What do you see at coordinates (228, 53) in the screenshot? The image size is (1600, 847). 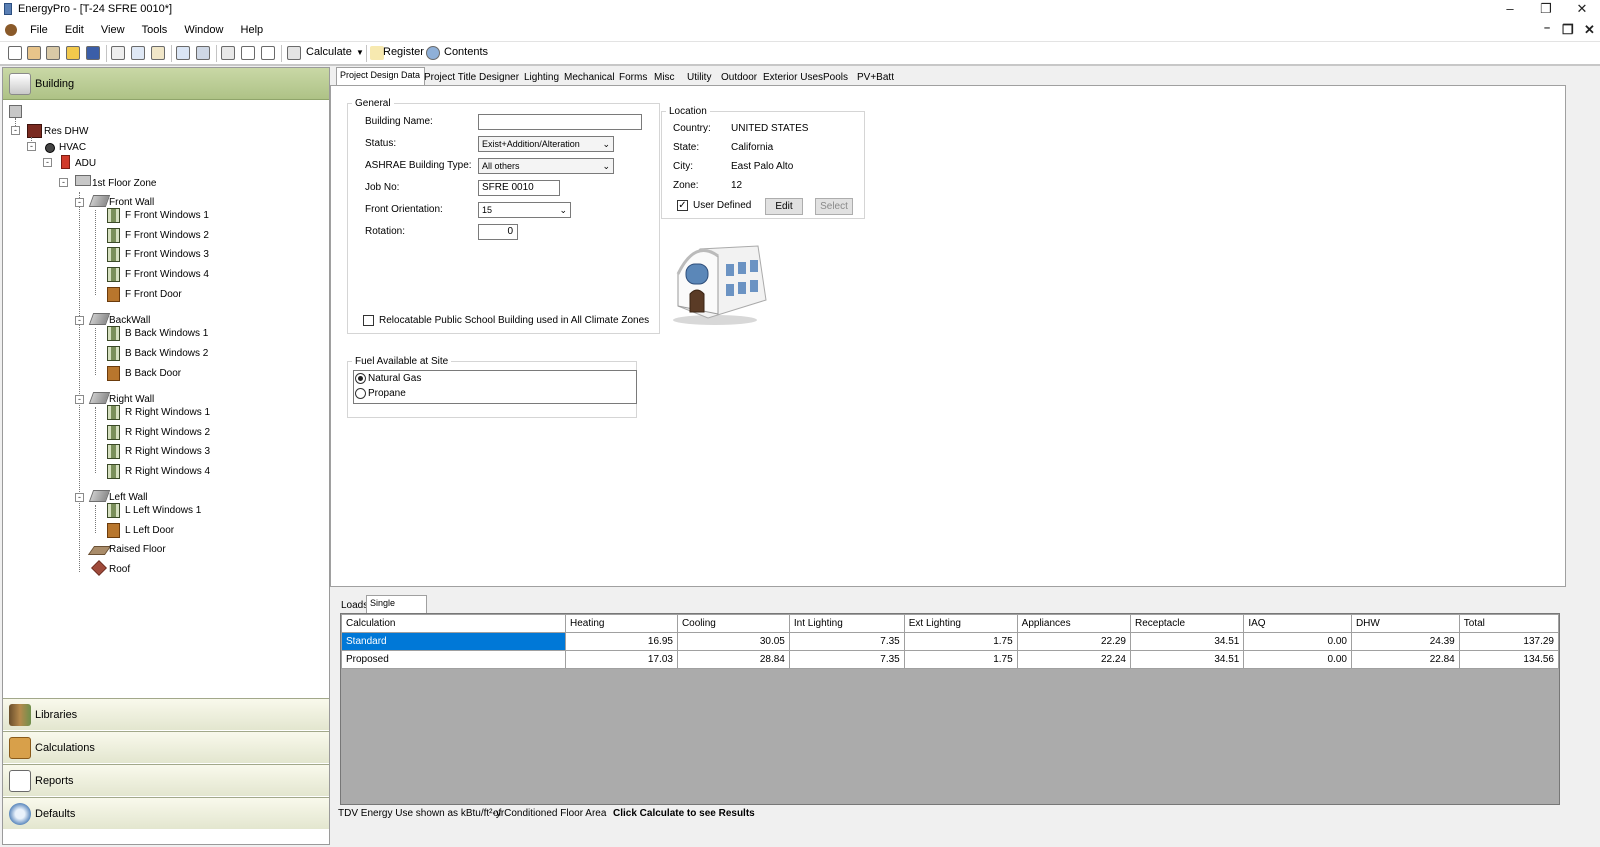 I see `print-icon` at bounding box center [228, 53].